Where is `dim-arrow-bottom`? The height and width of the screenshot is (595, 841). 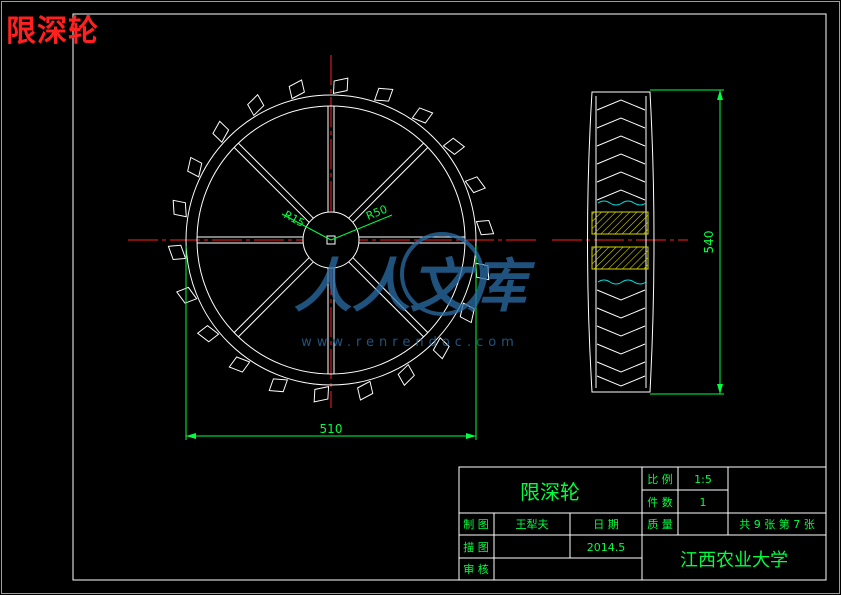 dim-arrow-bottom is located at coordinates (720, 389).